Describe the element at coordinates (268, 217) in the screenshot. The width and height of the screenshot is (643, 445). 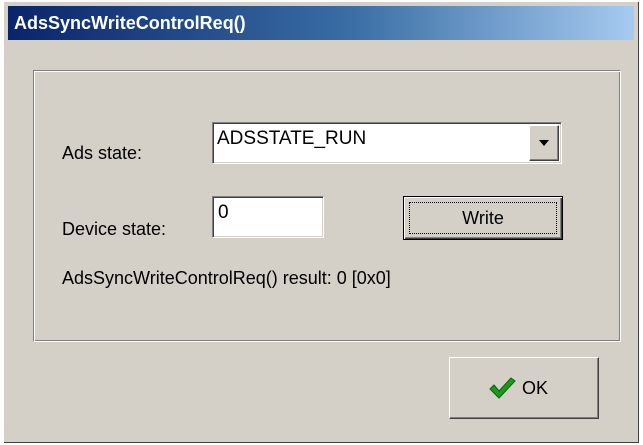
I see `device-state-input: 0` at that location.